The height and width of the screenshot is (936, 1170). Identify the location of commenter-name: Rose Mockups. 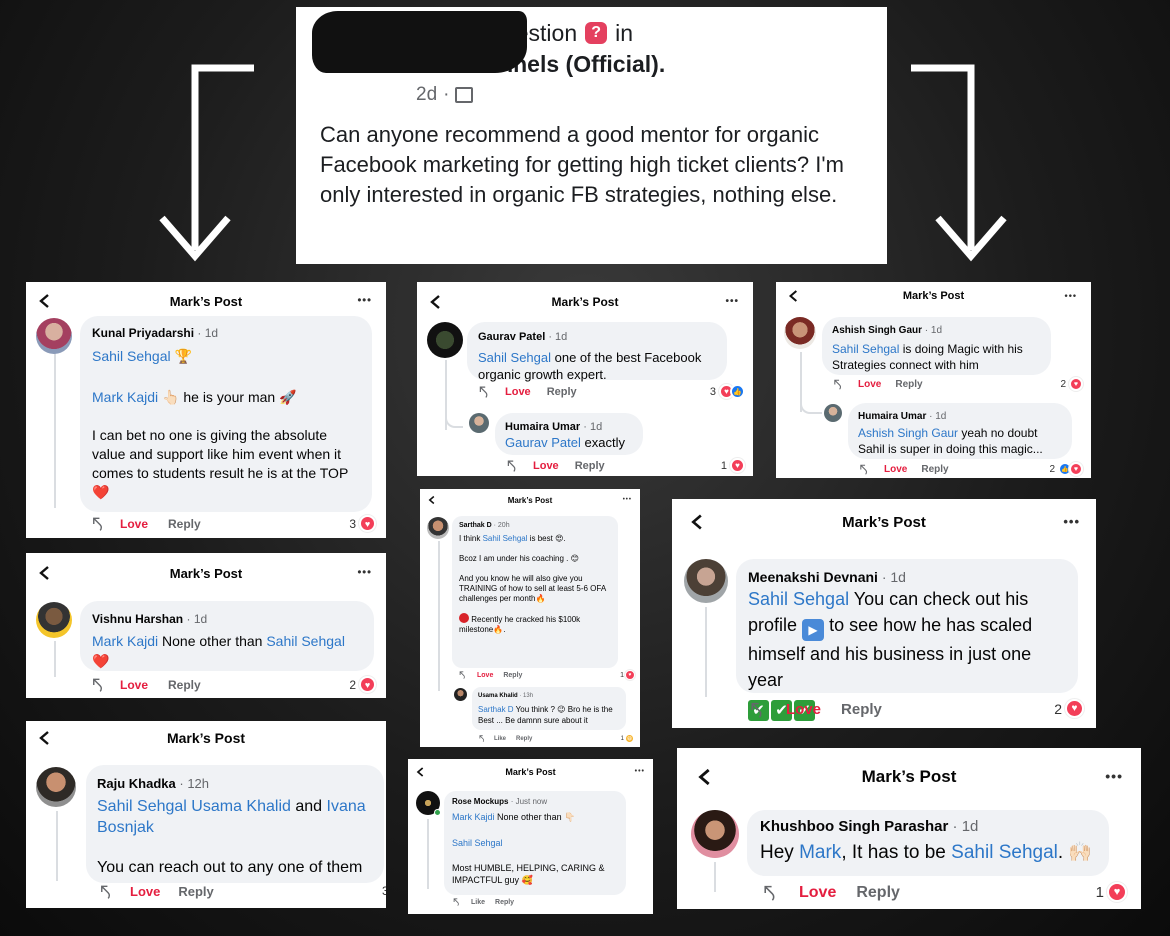
(480, 801).